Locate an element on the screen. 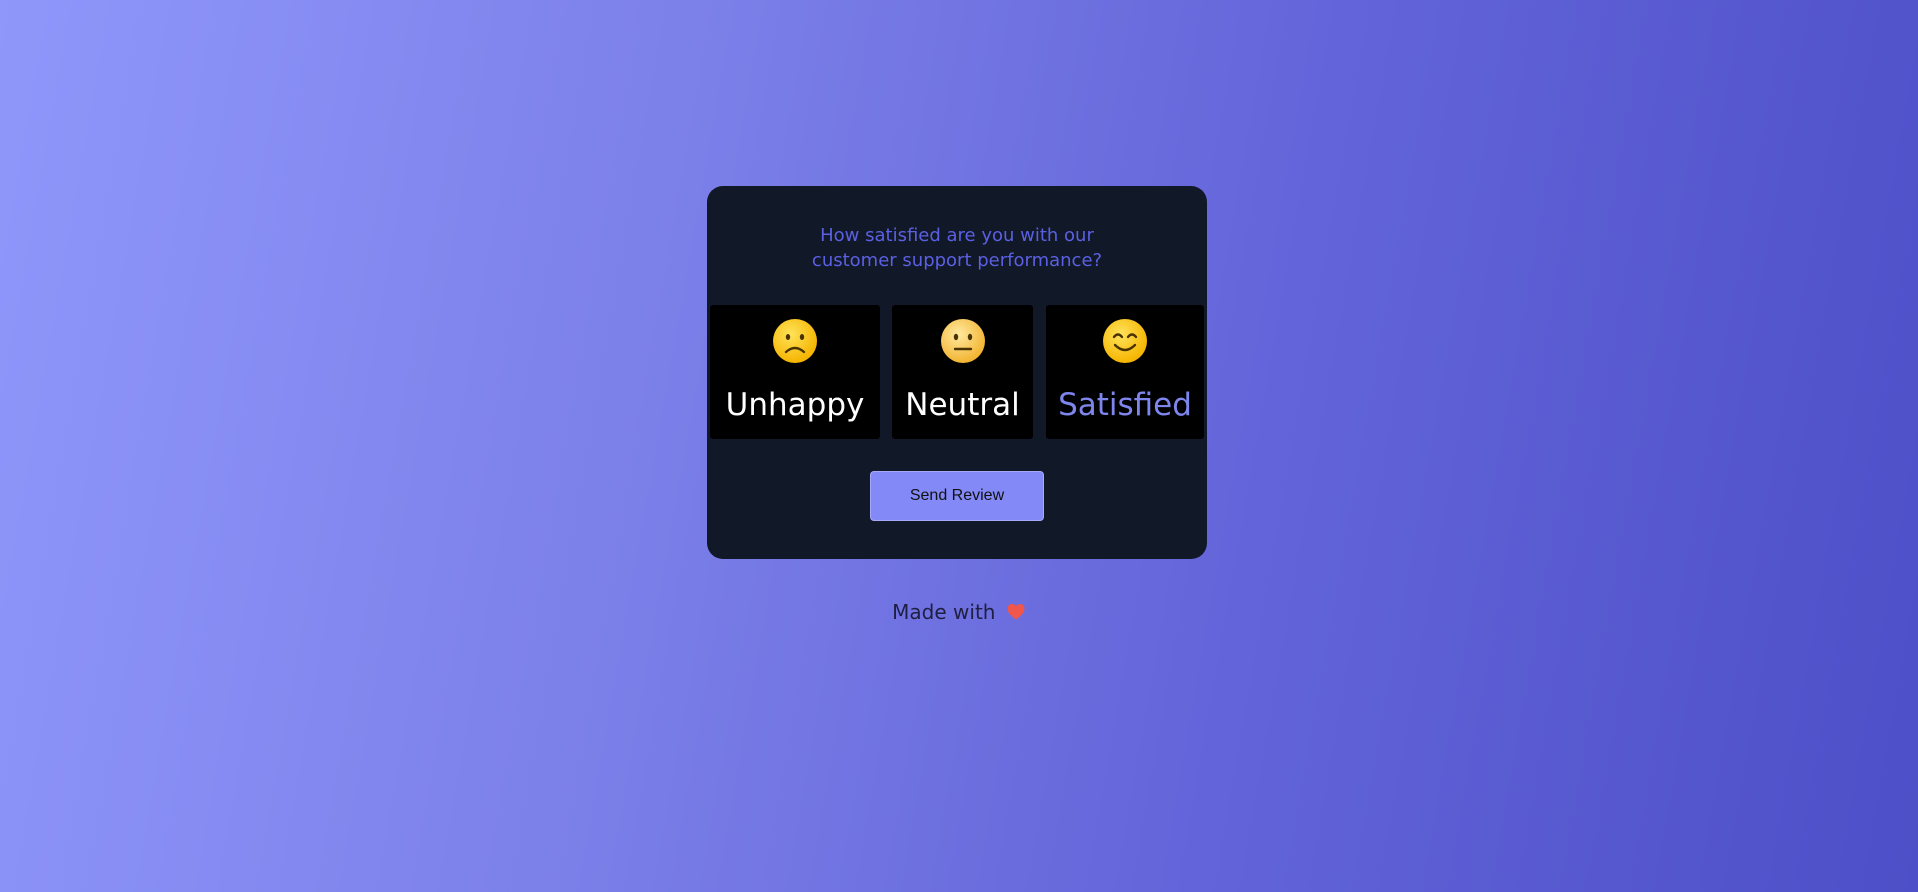 This screenshot has width=1918, height=892. rating-label-neutral: Neutral is located at coordinates (962, 405).